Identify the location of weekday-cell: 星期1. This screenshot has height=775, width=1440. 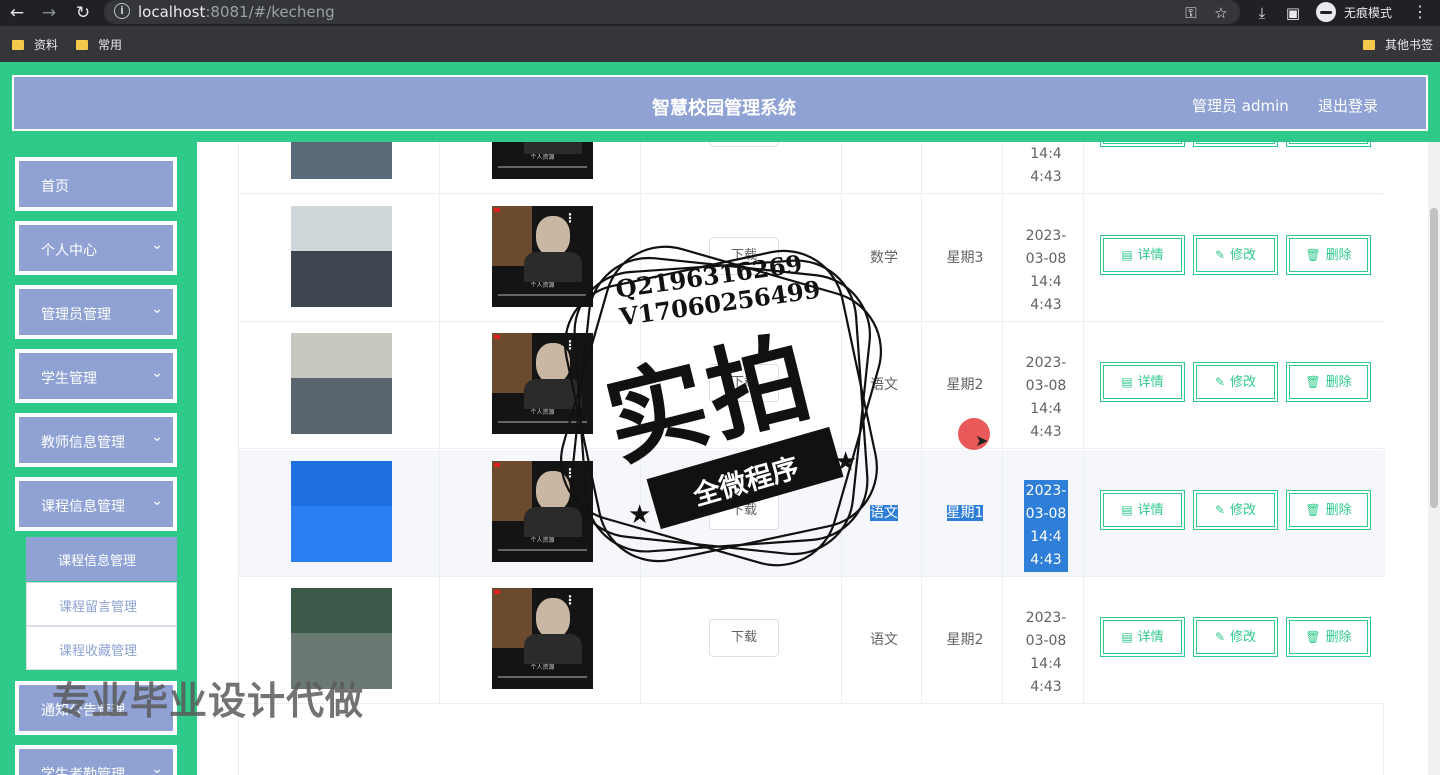
(965, 512).